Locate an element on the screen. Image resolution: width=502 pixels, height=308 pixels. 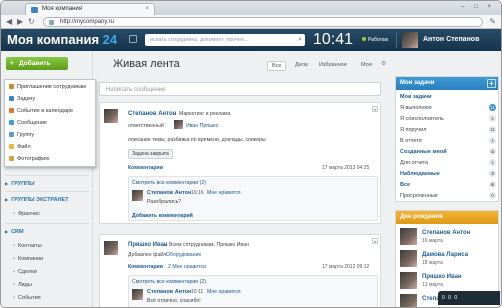
notifications-icon is located at coordinates (133, 39).